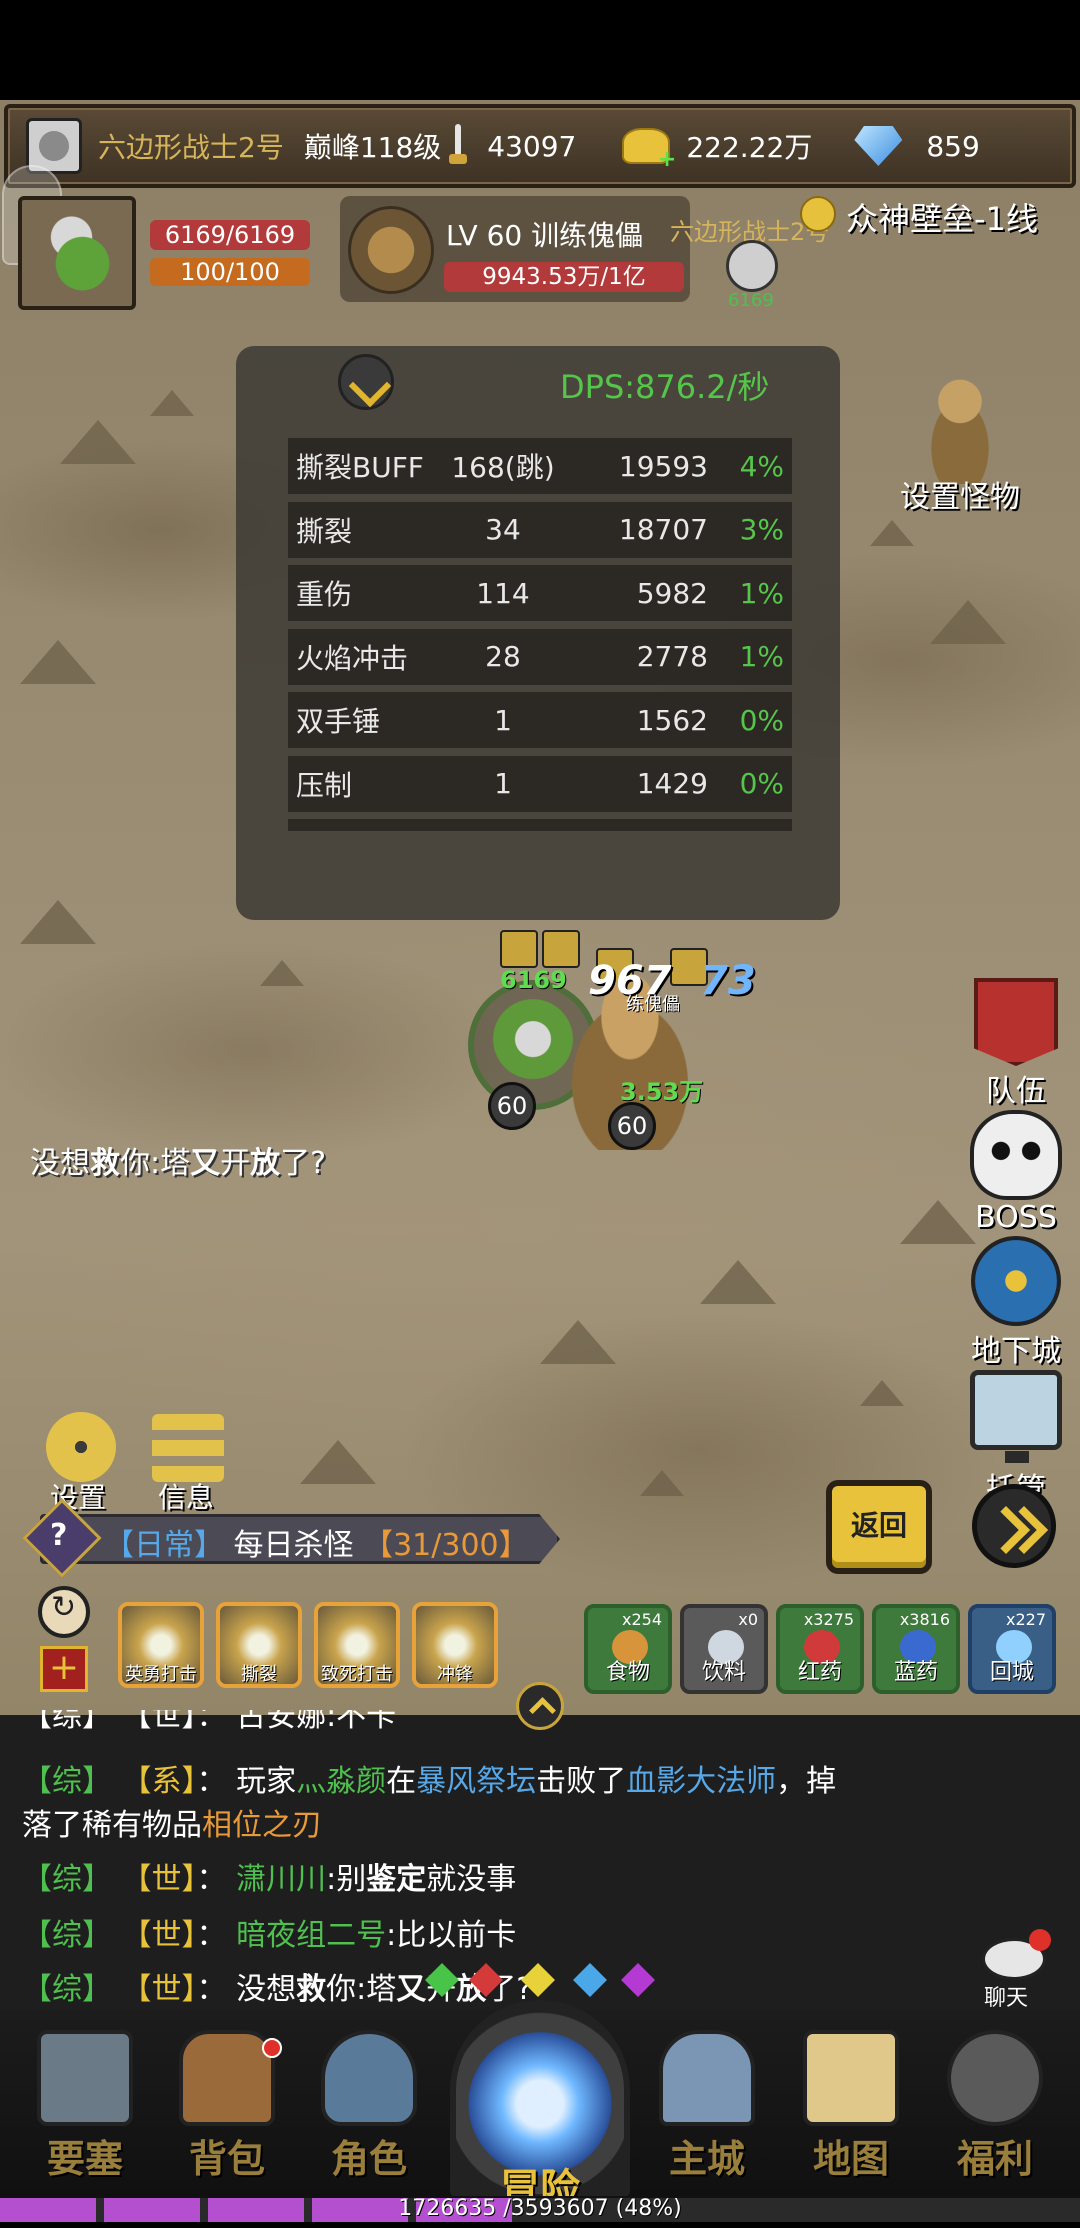 This screenshot has height=2228, width=1080. What do you see at coordinates (471, 1879) in the screenshot?
I see `chat-text: 就没事` at bounding box center [471, 1879].